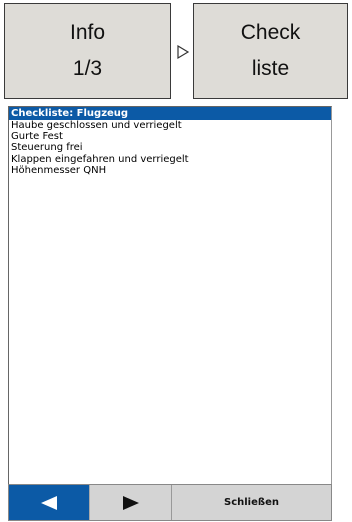  I want to click on checklist-item: Gurte Fest, so click(37, 137).